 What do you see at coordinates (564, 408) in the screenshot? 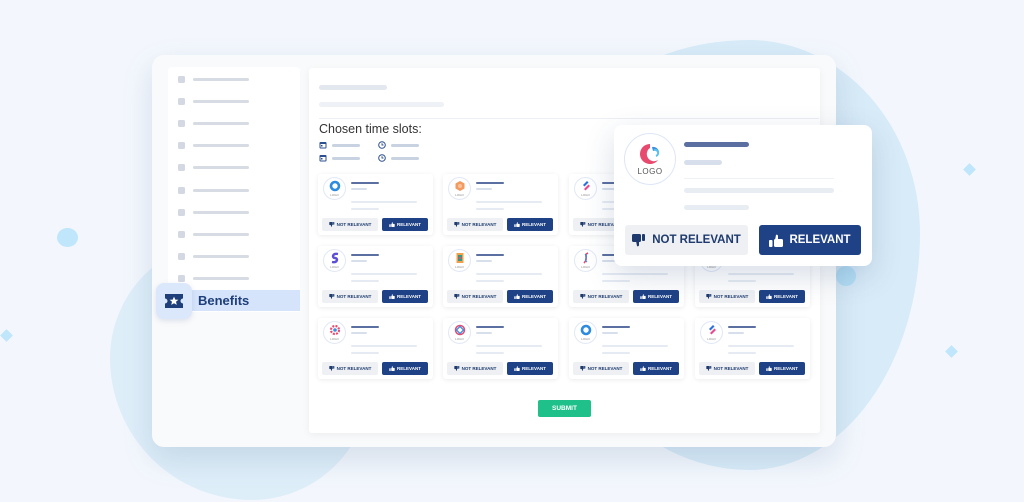
I see `submit-button: SUBMIT` at bounding box center [564, 408].